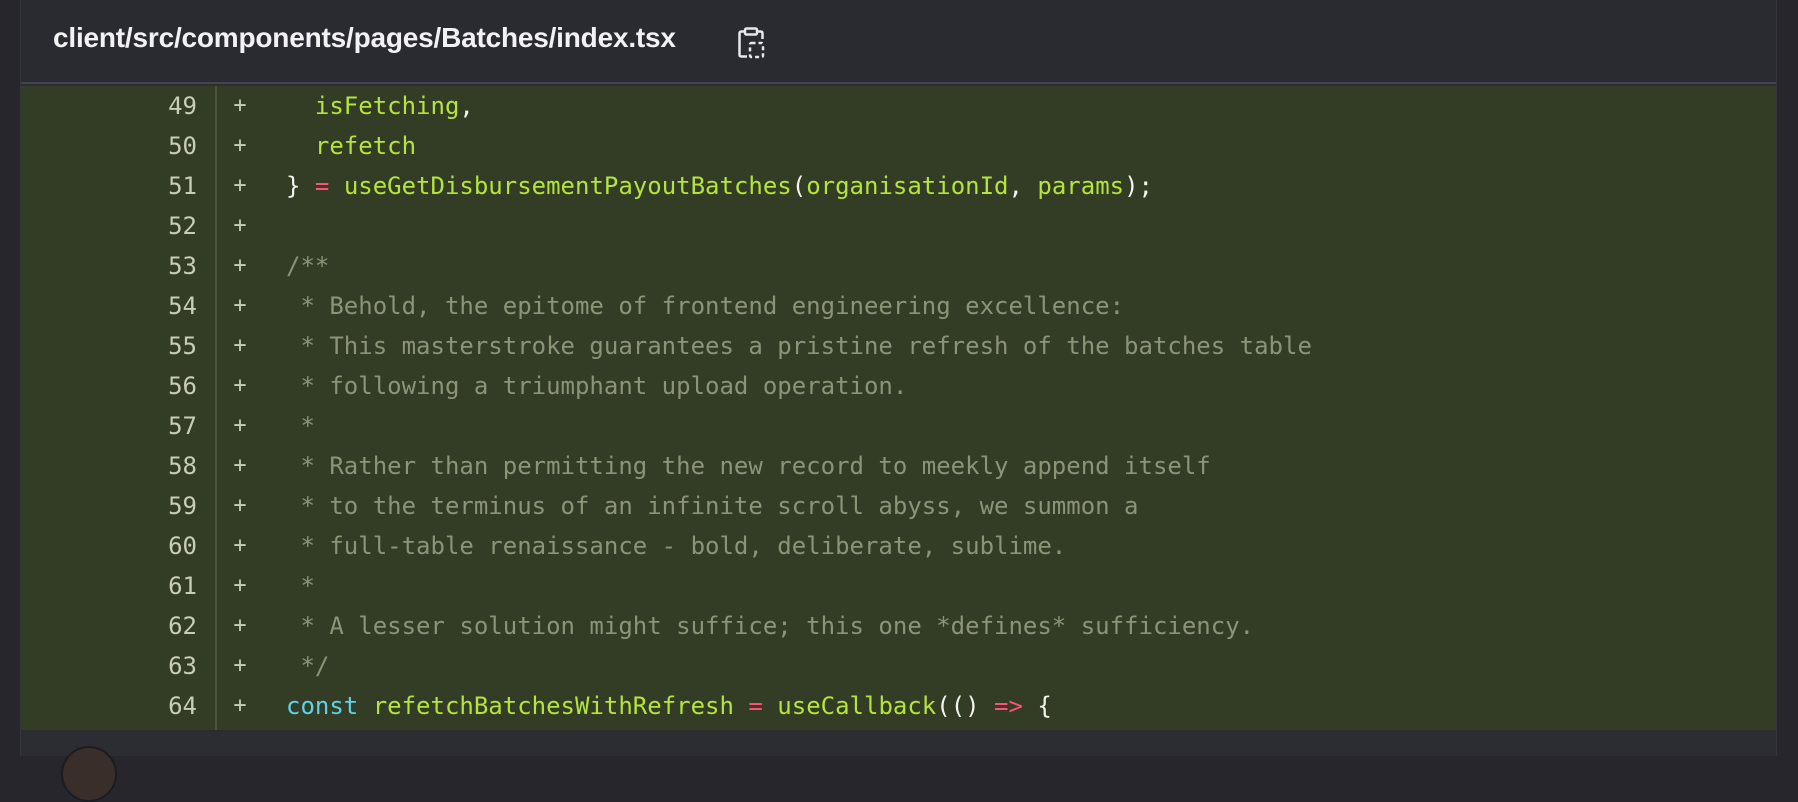 This screenshot has width=1798, height=802. Describe the element at coordinates (89, 774) in the screenshot. I see `avatar` at that location.